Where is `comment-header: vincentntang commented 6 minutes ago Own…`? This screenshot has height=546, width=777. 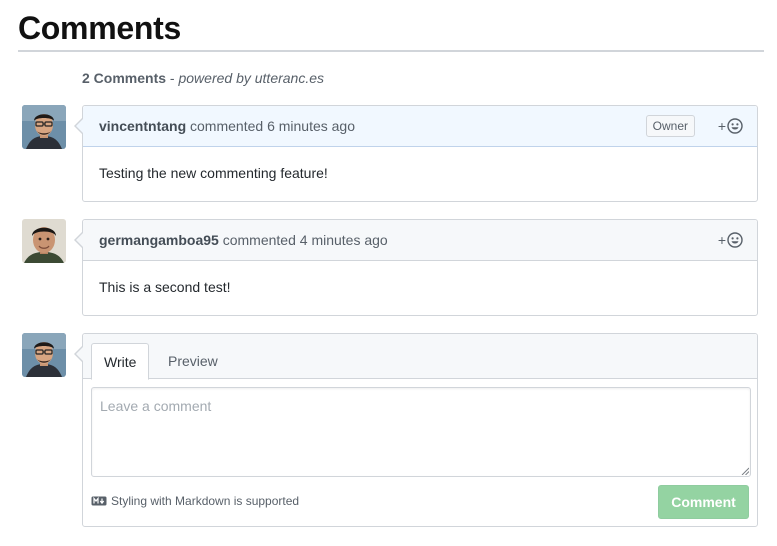
comment-header: vincentntang commented 6 minutes ago Own… is located at coordinates (420, 126).